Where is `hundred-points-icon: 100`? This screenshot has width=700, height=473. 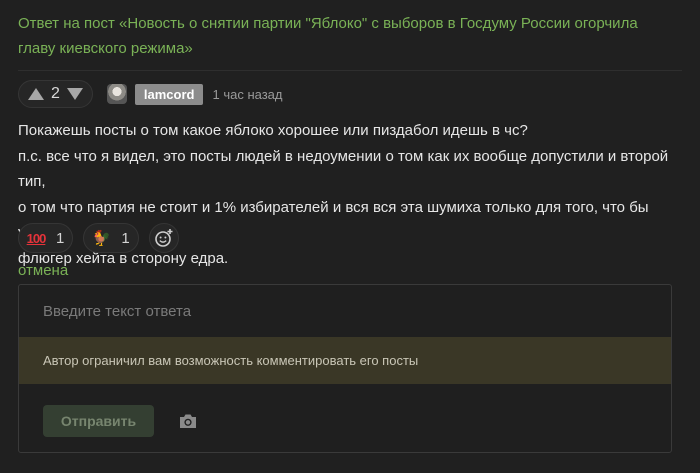
hundred-points-icon: 100 is located at coordinates (36, 238).